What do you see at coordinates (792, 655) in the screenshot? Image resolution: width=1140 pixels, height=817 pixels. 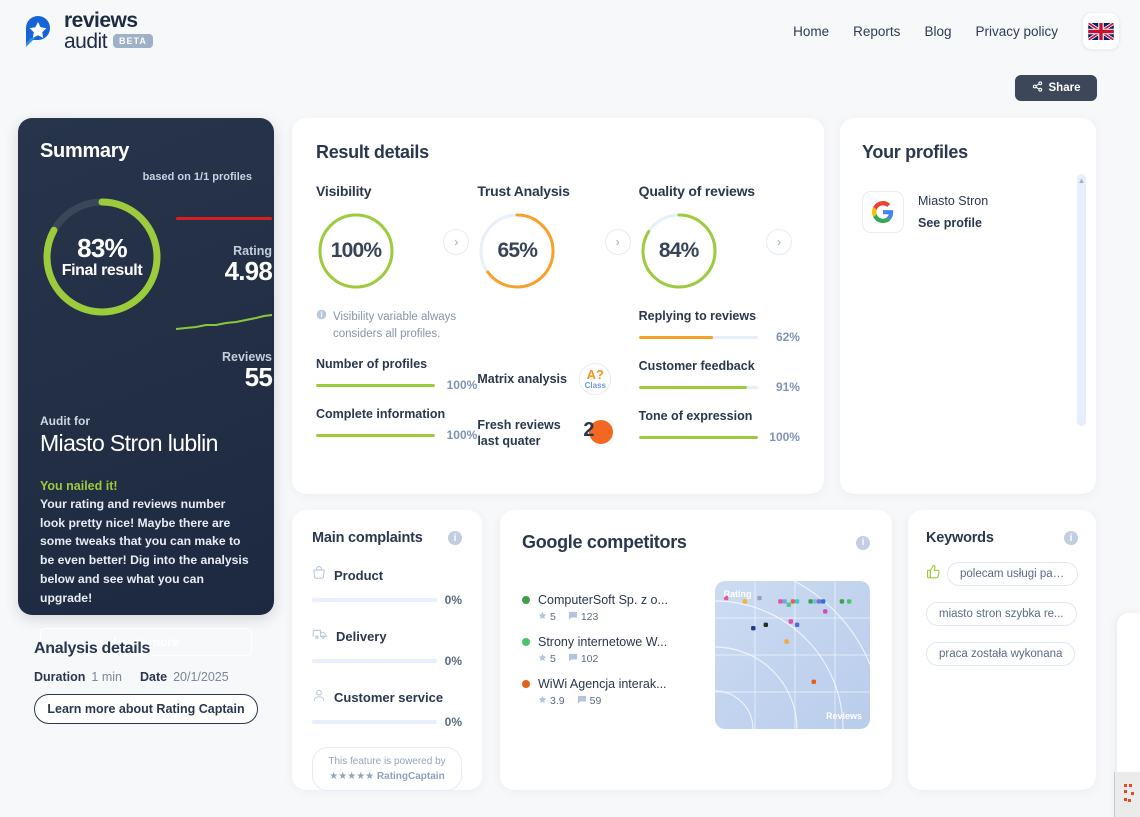 I see `competitors-scatter-chart: Rating Reviews` at bounding box center [792, 655].